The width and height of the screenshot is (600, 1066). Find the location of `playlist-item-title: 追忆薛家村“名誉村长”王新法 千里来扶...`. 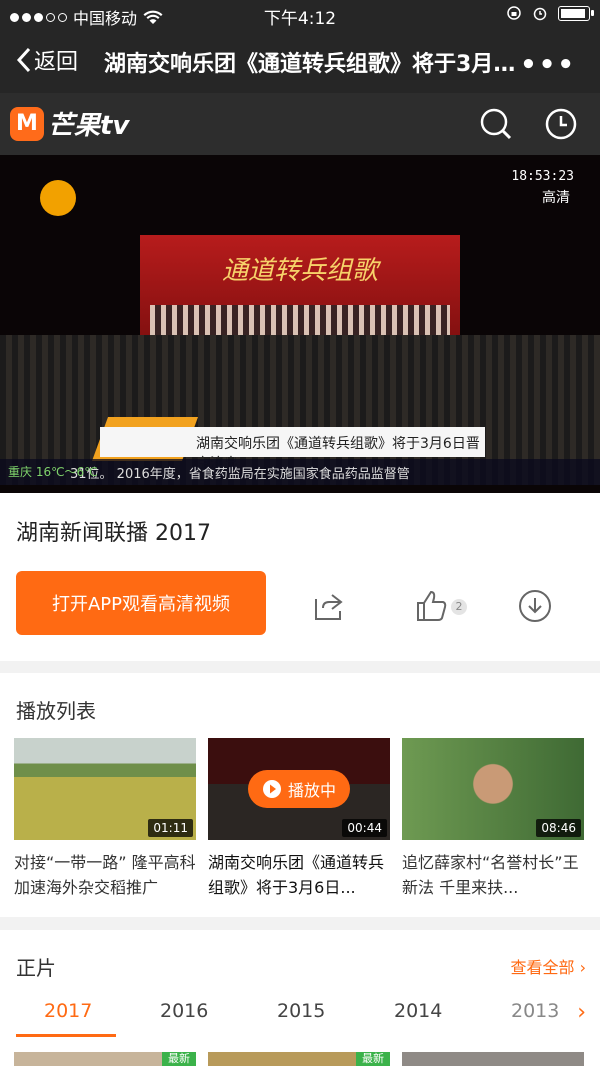

playlist-item-title: 追忆薛家村“名誉村长”王新法 千里来扶... is located at coordinates (490, 875).